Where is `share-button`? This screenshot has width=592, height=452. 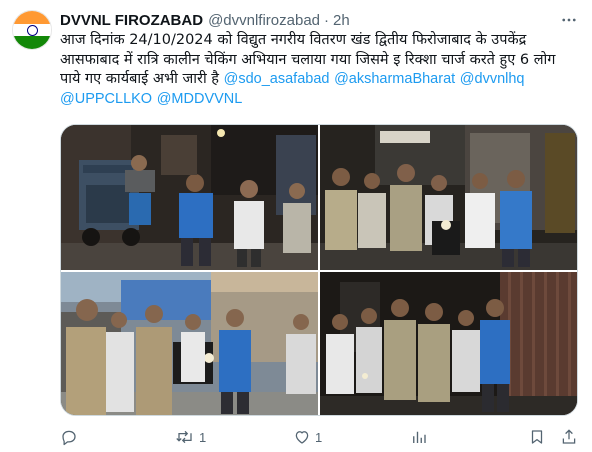 share-button is located at coordinates (569, 437).